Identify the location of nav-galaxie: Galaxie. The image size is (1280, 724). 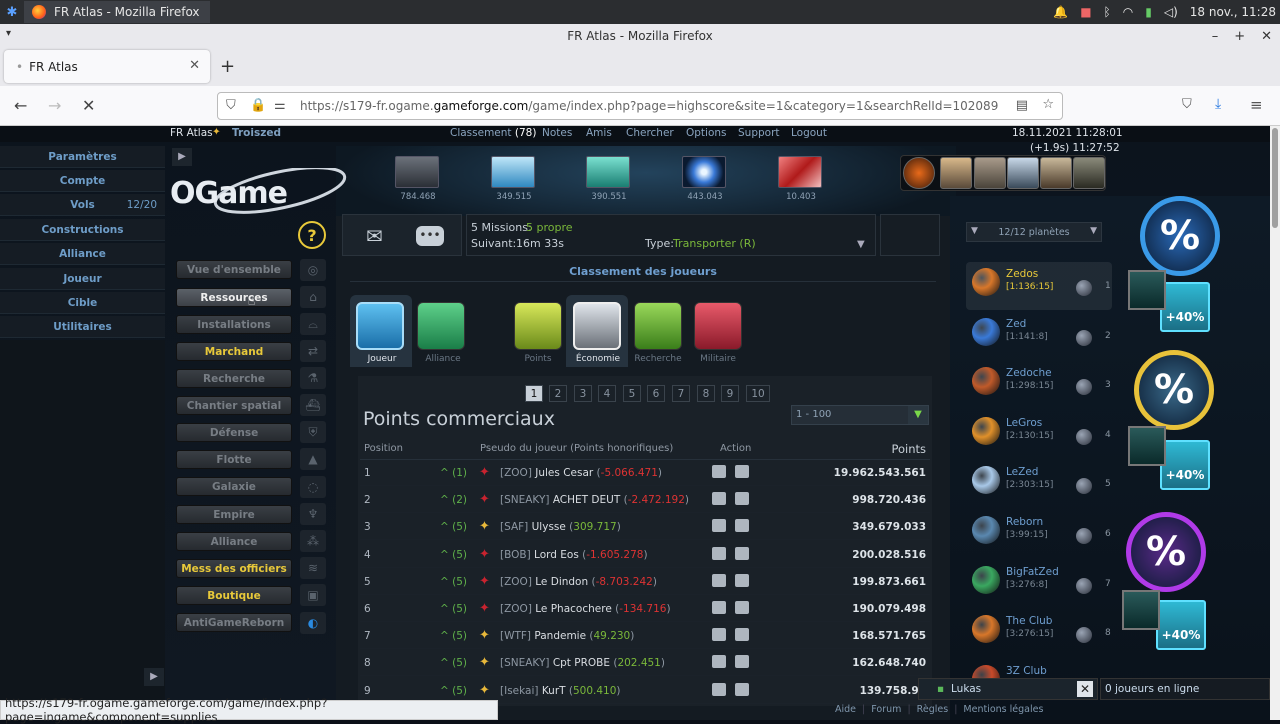
(234, 486).